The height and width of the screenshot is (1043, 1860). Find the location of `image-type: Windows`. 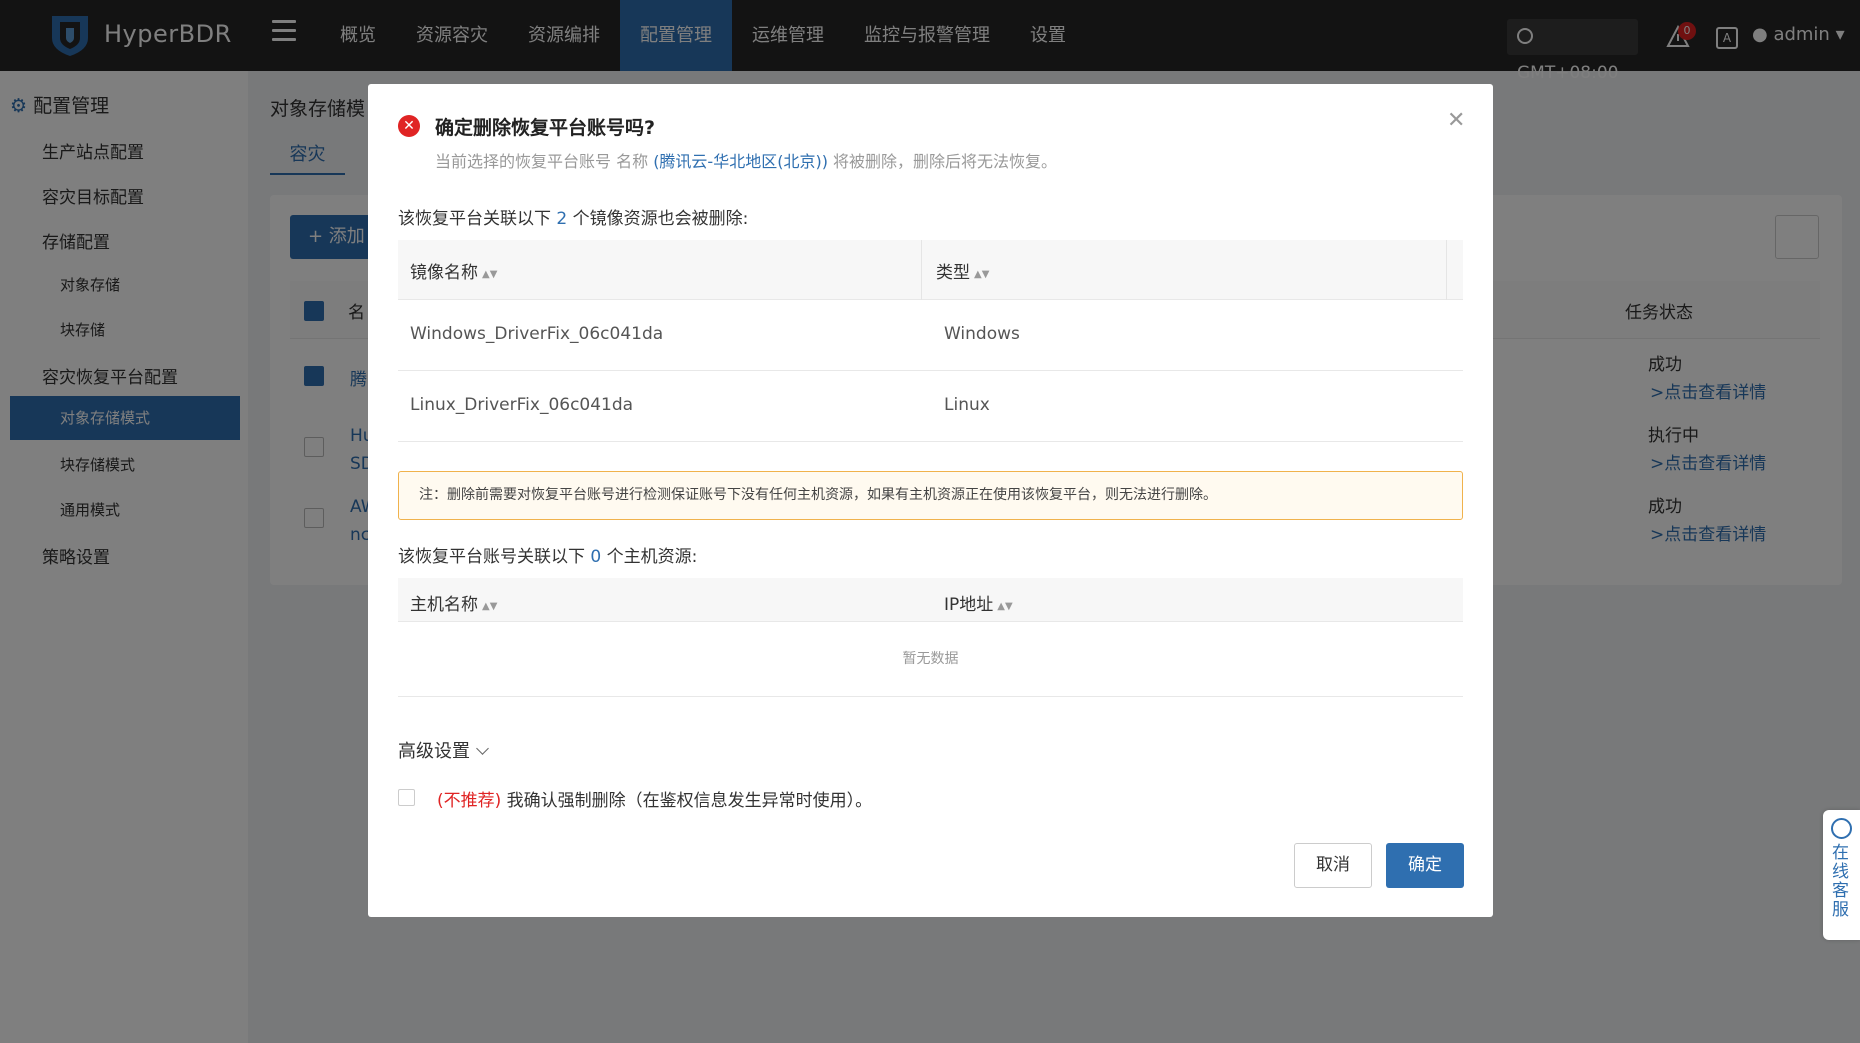

image-type: Windows is located at coordinates (982, 334).